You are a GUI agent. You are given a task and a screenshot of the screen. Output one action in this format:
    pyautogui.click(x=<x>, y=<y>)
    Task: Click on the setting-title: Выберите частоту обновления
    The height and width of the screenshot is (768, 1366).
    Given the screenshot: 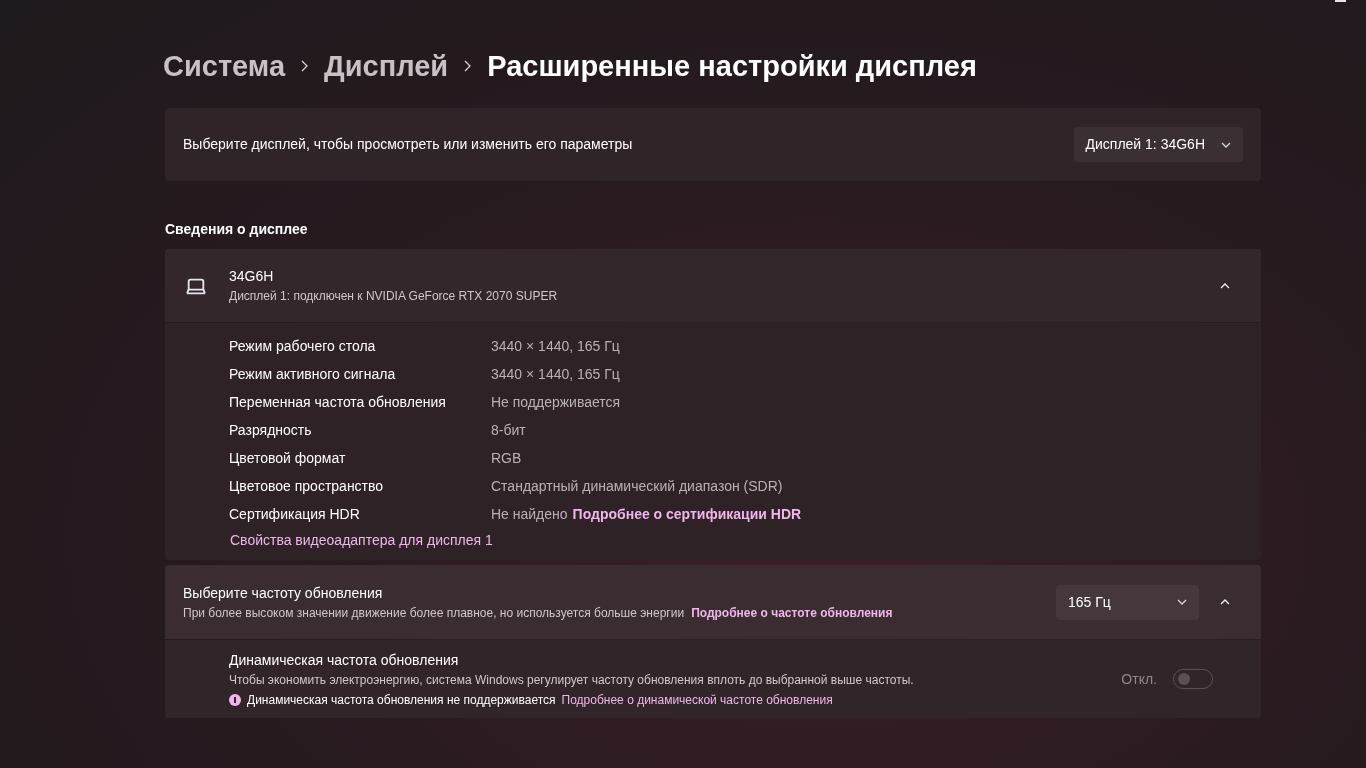 What is the action you would take?
    pyautogui.click(x=283, y=593)
    